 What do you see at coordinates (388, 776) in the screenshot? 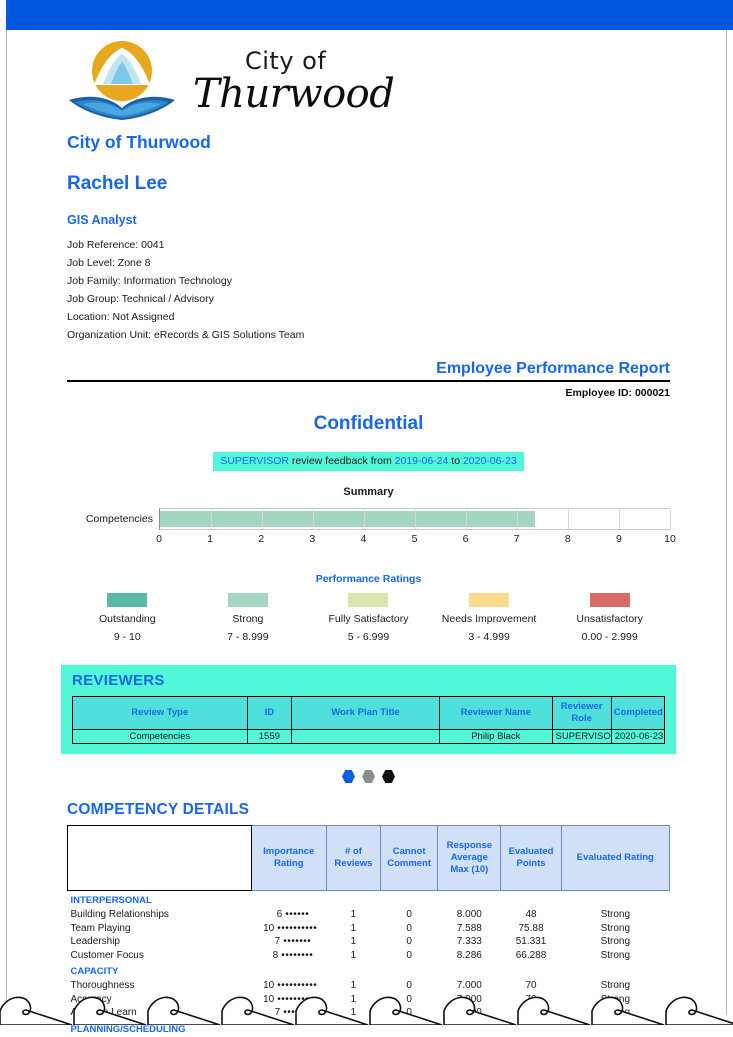
I see `page-dot-black-icon` at bounding box center [388, 776].